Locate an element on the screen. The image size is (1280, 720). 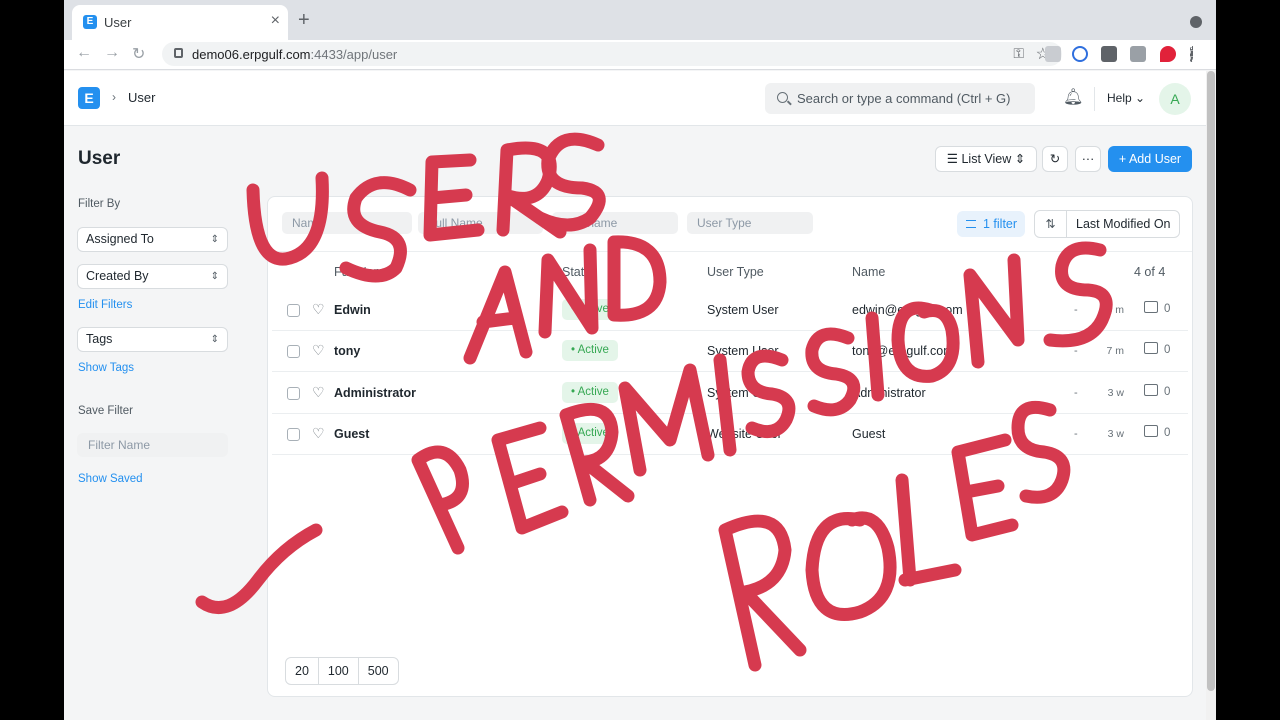
sort-arrows-icon: ⇕ is located at coordinates (1020, 159).